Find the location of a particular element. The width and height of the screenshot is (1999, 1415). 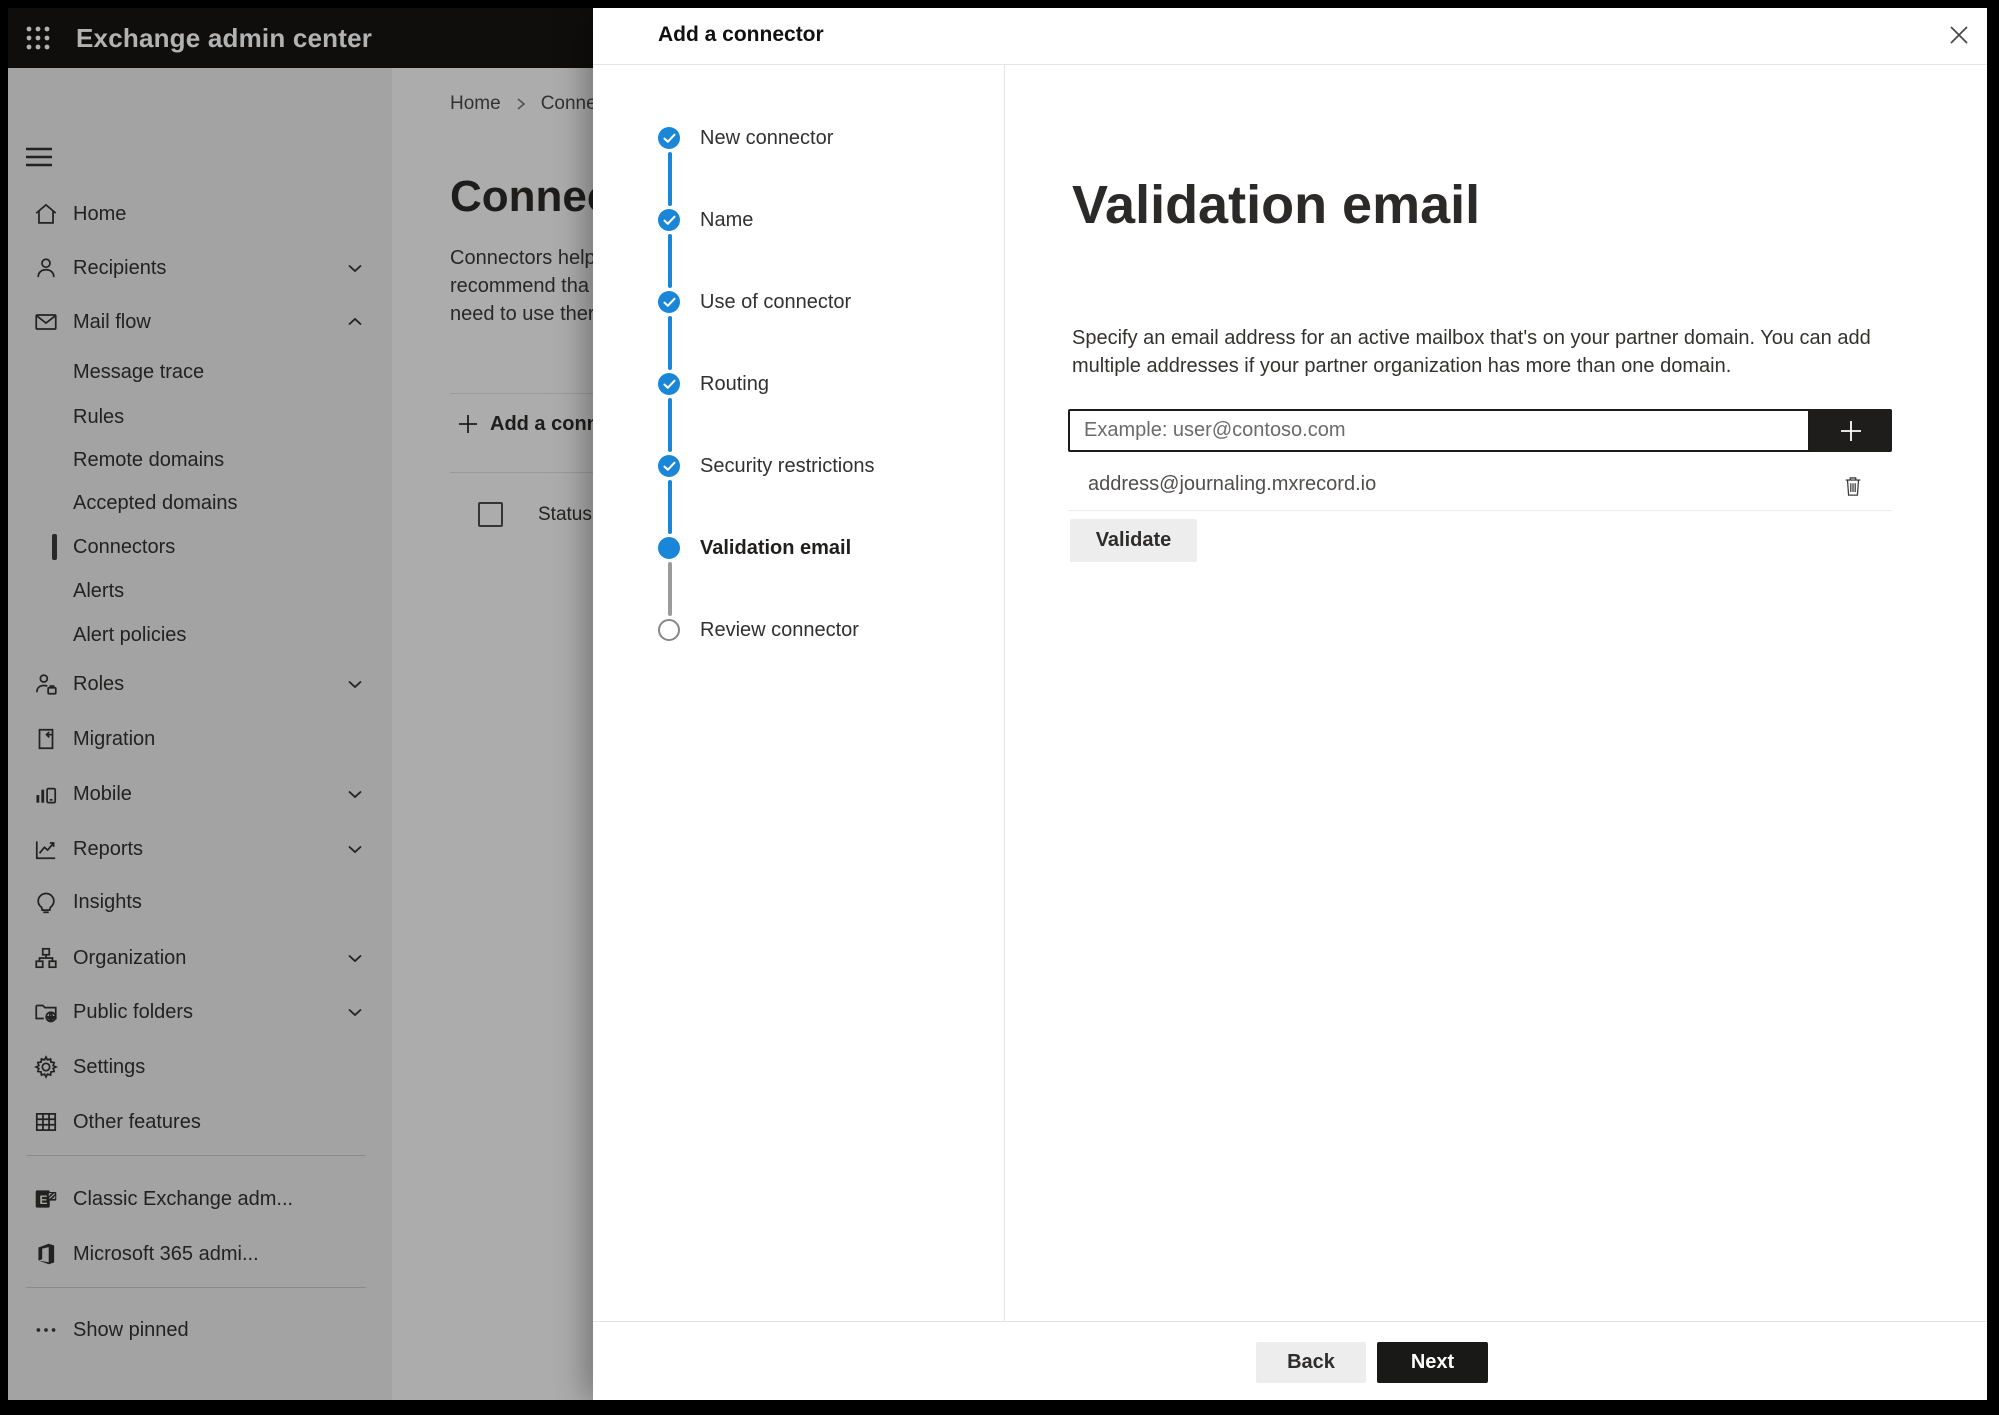

steps-content-divider is located at coordinates (1004, 693).